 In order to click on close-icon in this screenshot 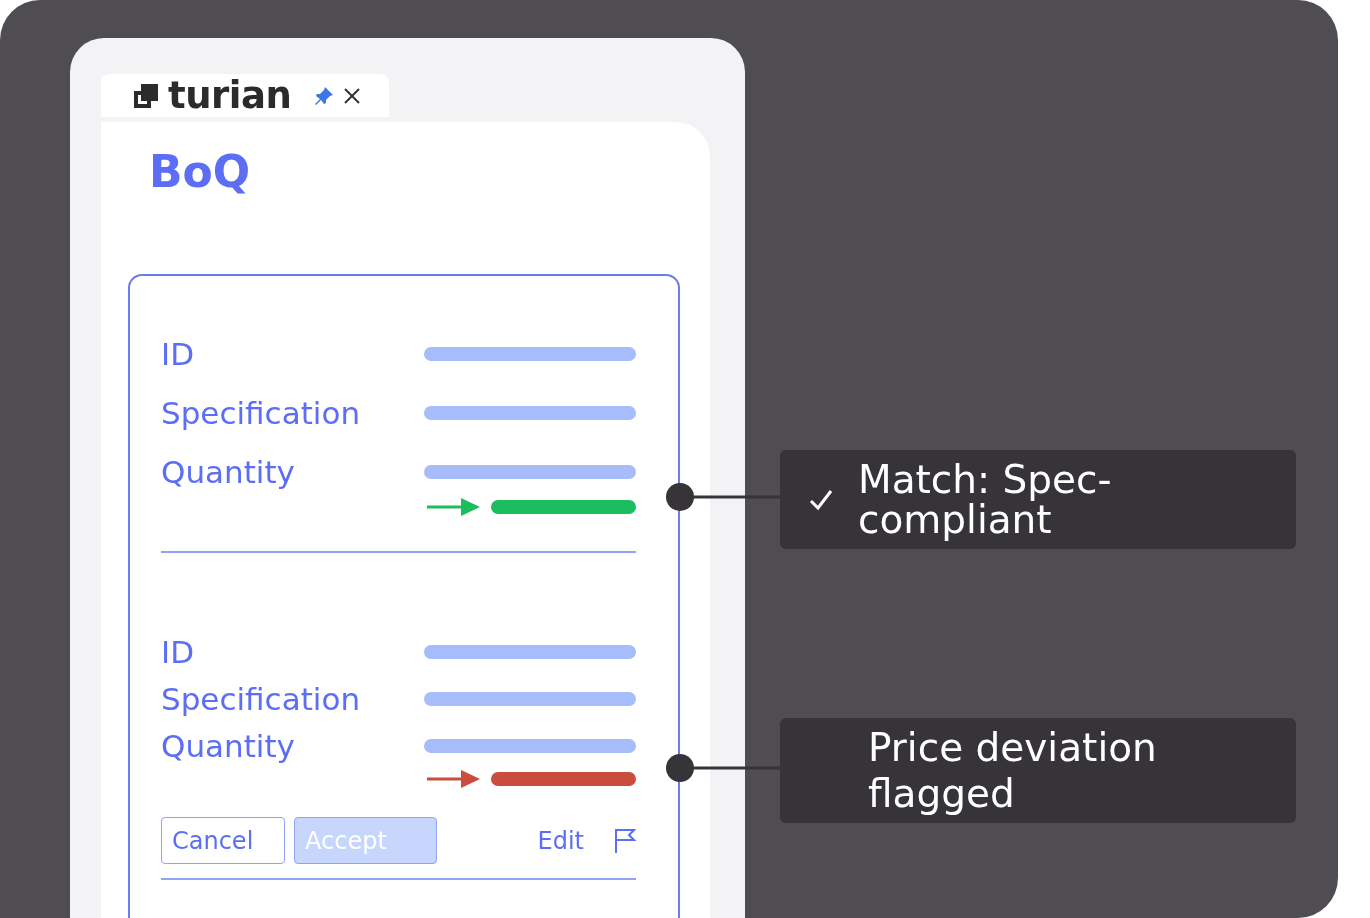, I will do `click(352, 95)`.